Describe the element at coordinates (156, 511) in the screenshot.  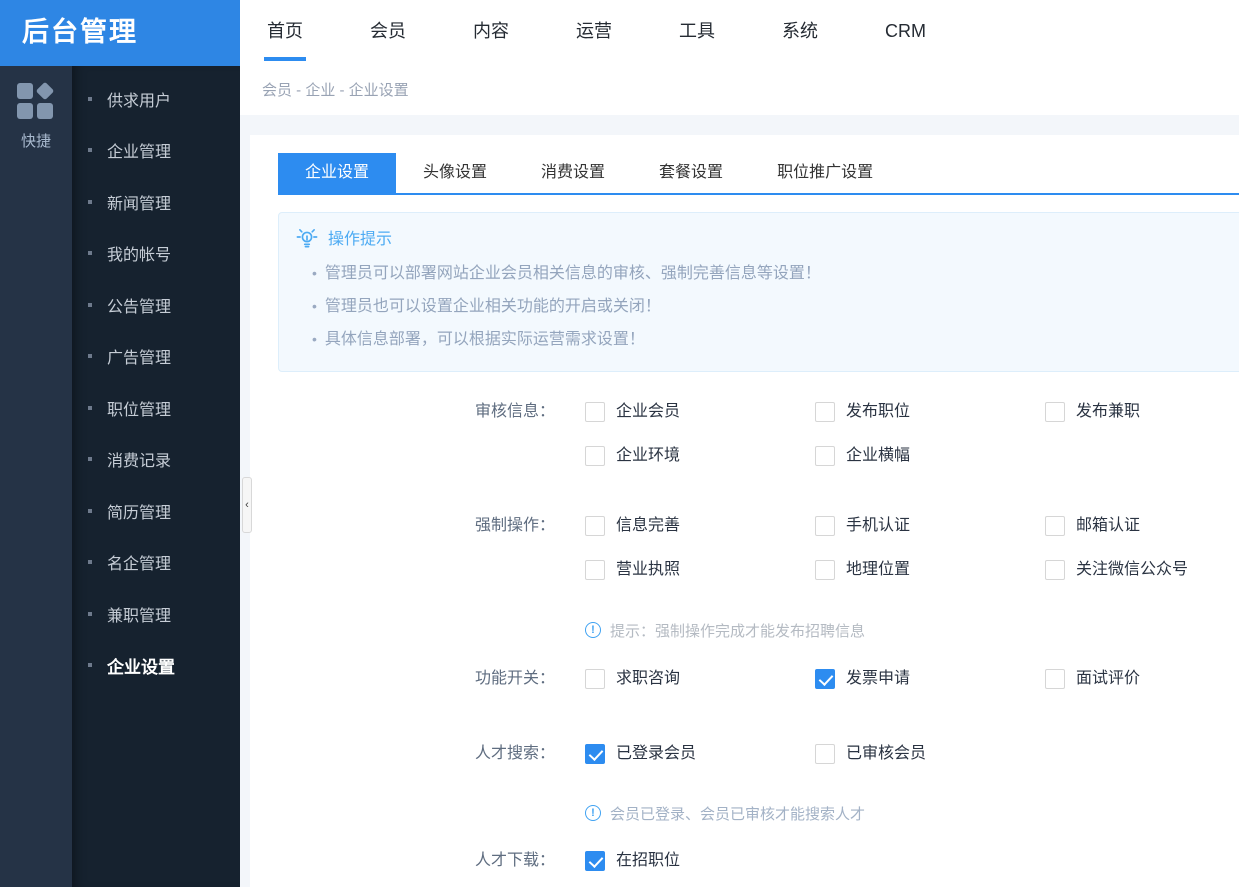
I see `sidebar-item-resume-mgmt: 简历管理` at that location.